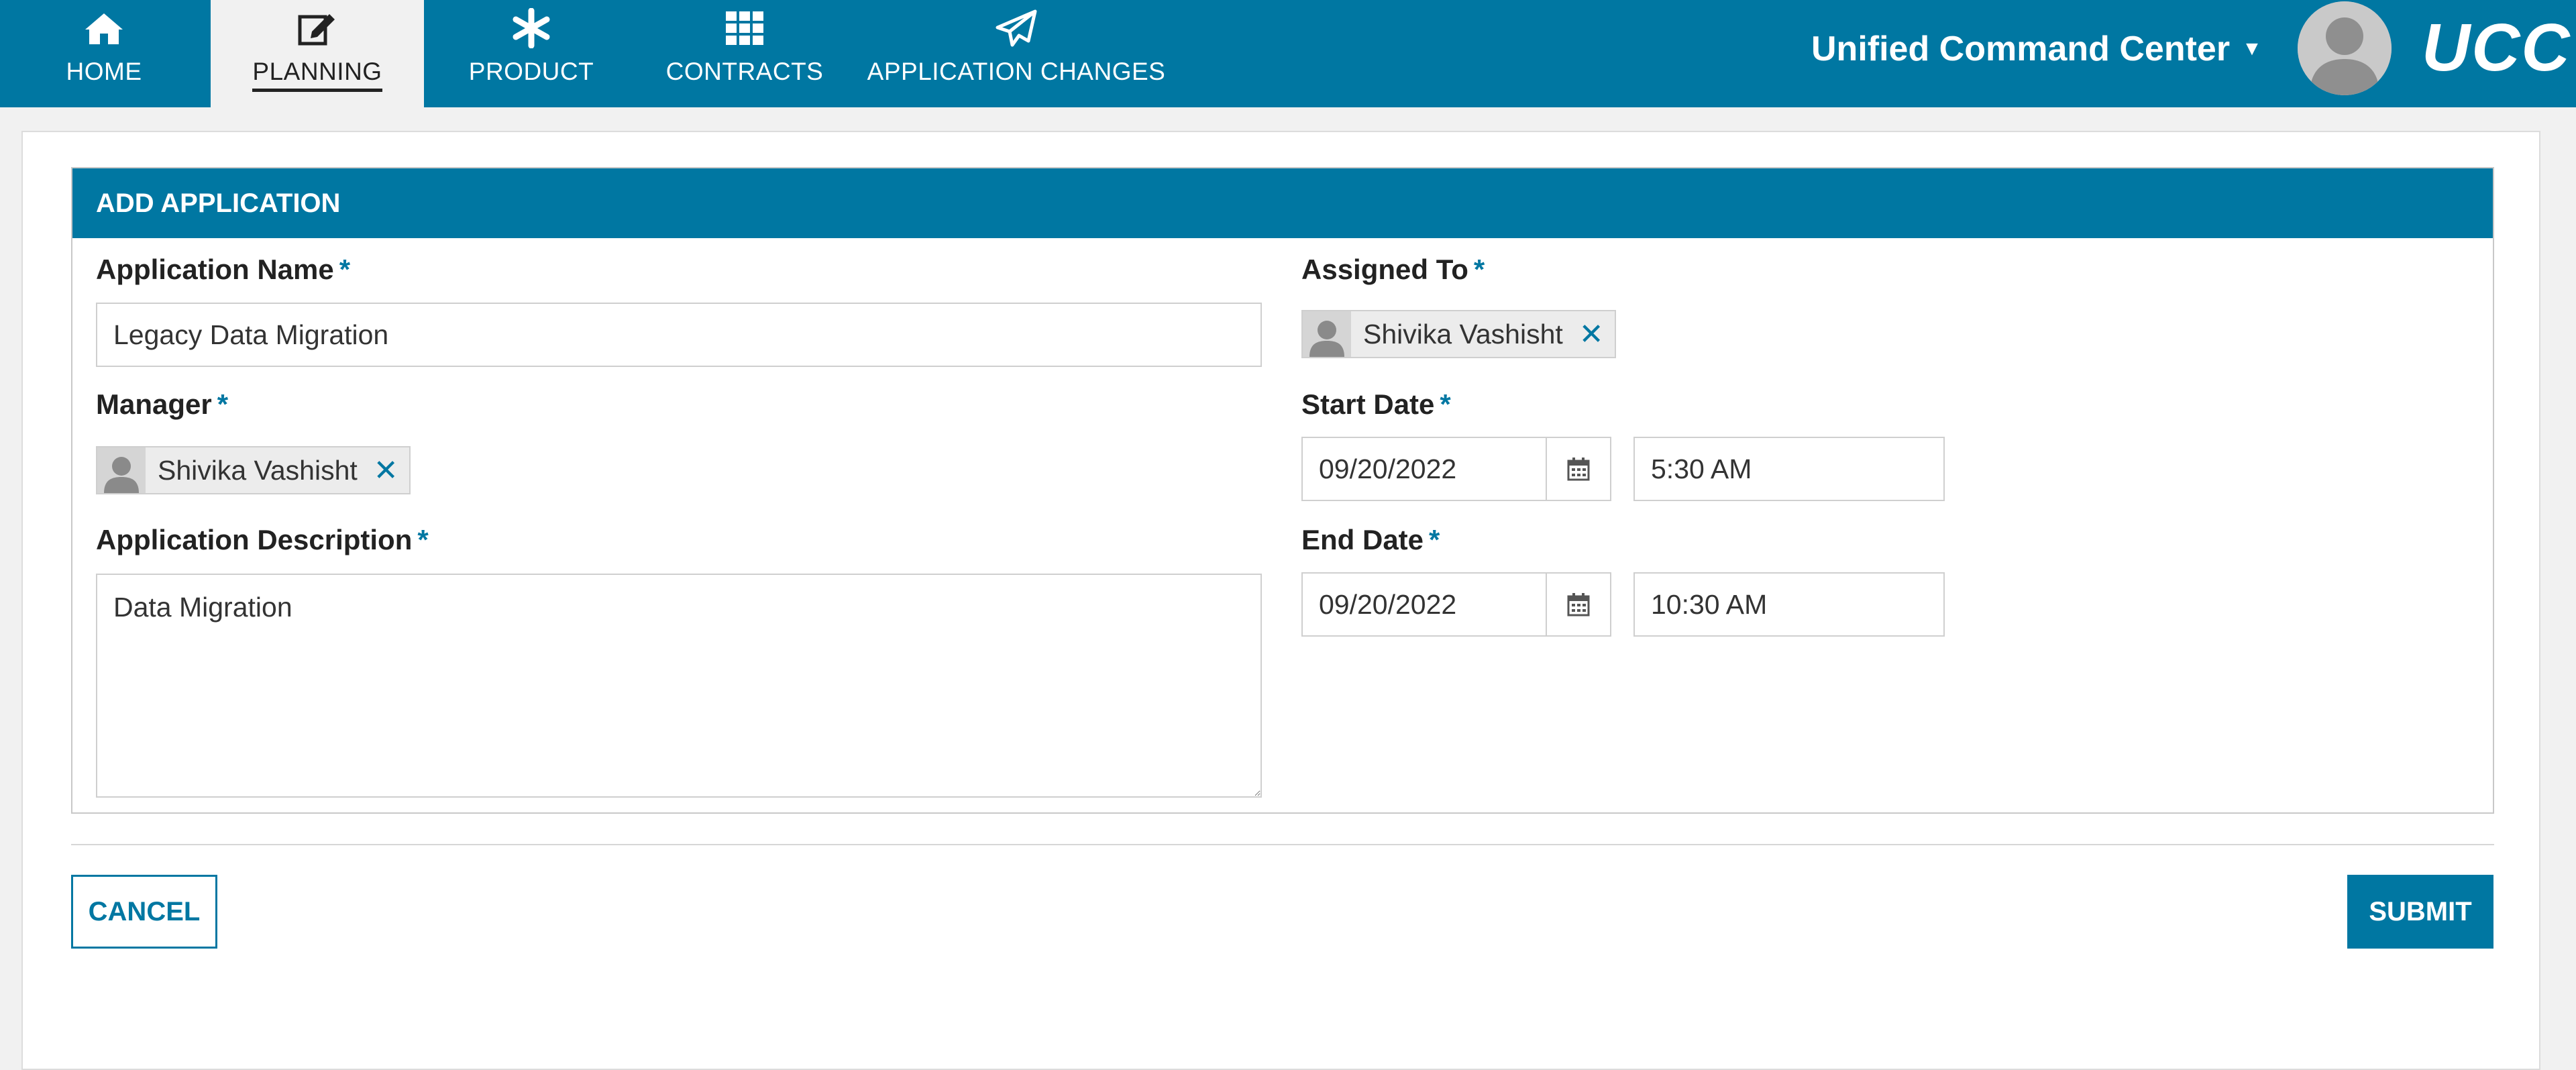 Image resolution: width=2576 pixels, height=1070 pixels. Describe the element at coordinates (2021, 49) in the screenshot. I see `brand-menu-label: Unified Command Center` at that location.